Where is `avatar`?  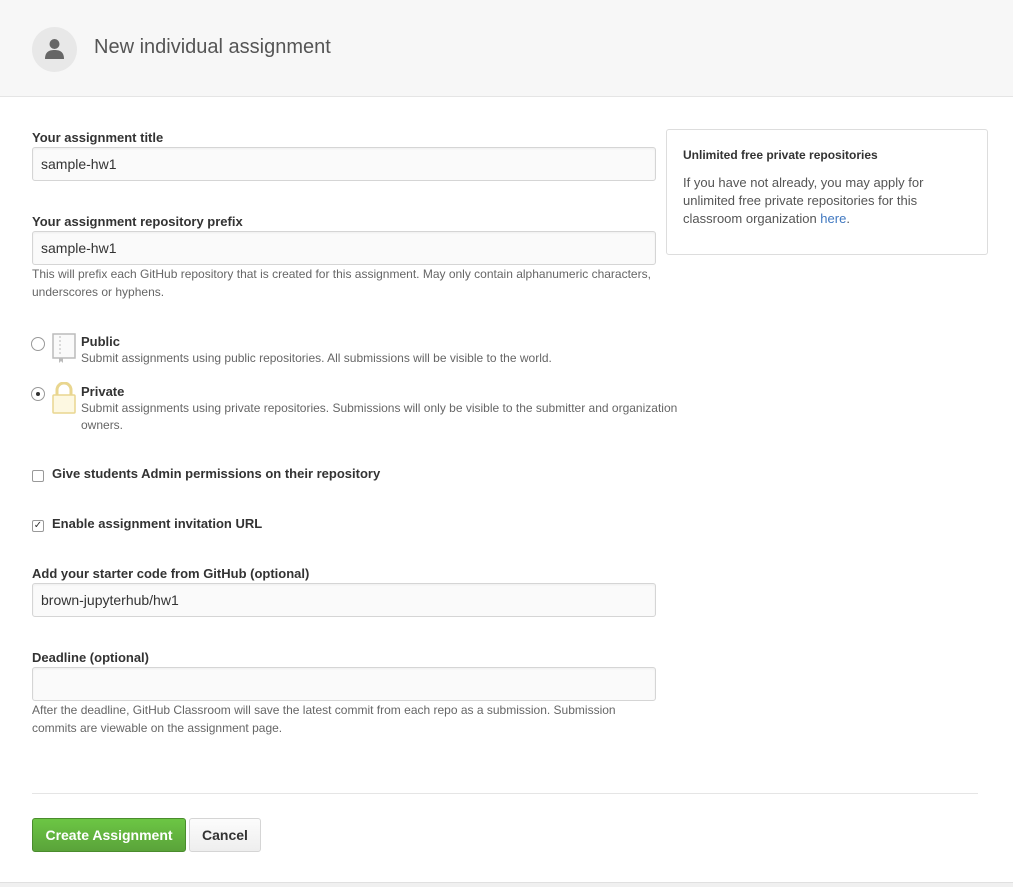 avatar is located at coordinates (54, 49).